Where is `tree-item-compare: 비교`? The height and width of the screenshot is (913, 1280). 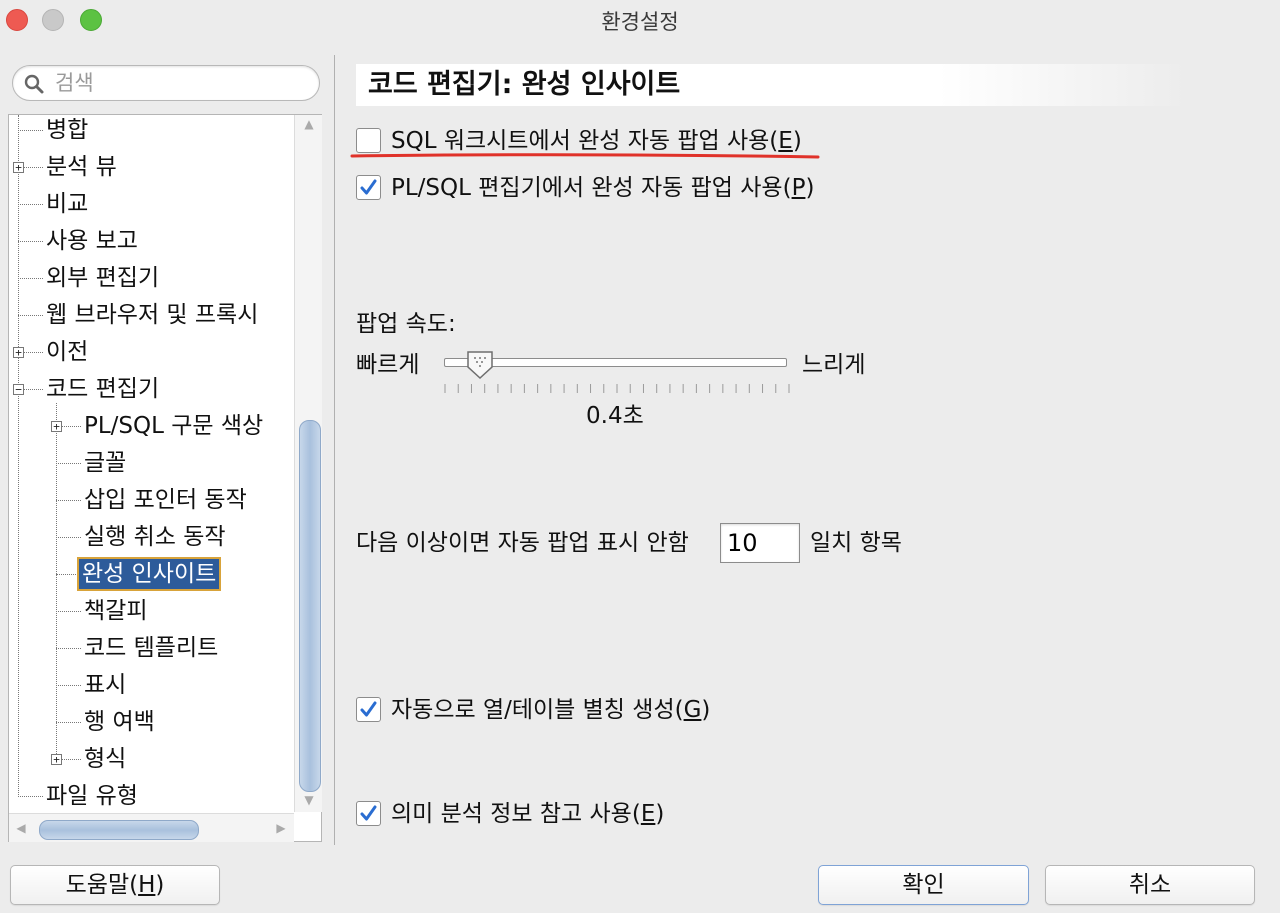 tree-item-compare: 비교 is located at coordinates (154, 204).